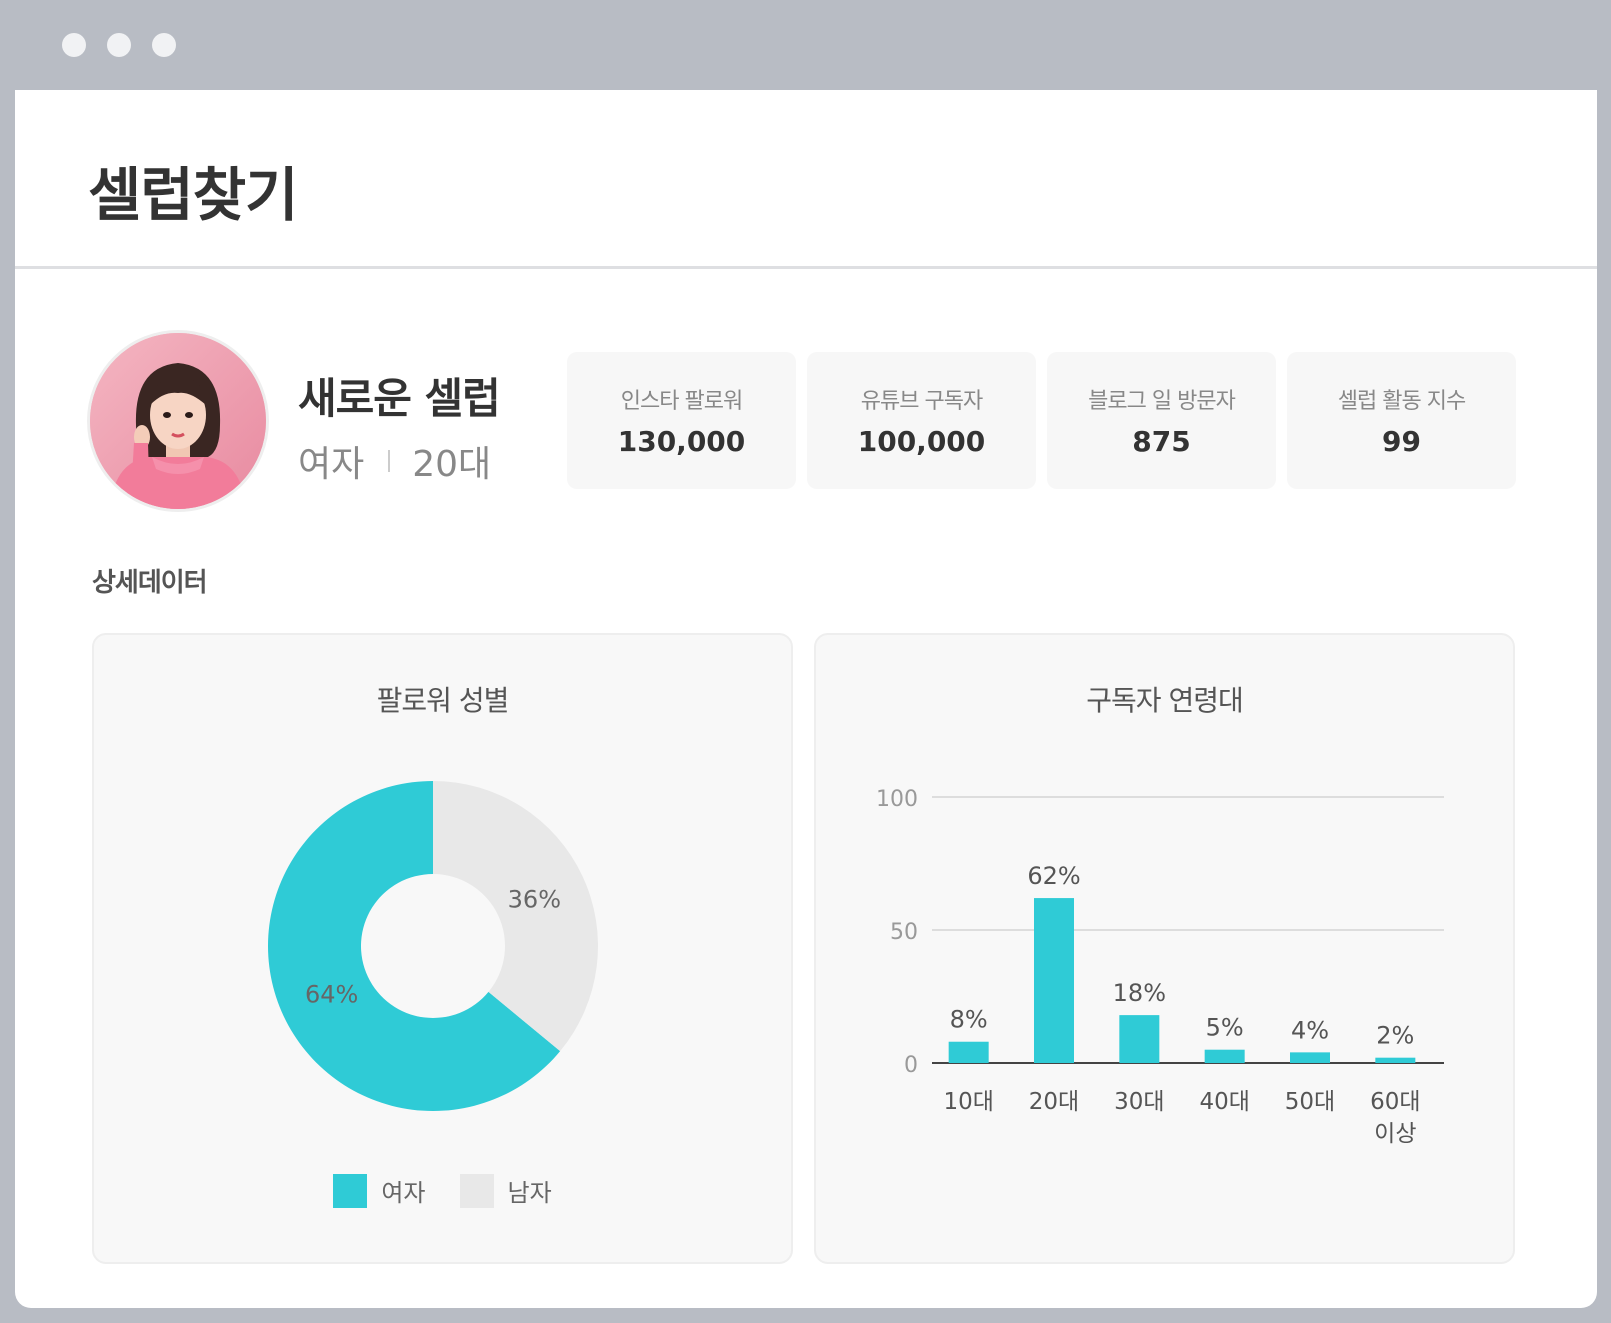  I want to click on y-tick-label: 100, so click(897, 799).